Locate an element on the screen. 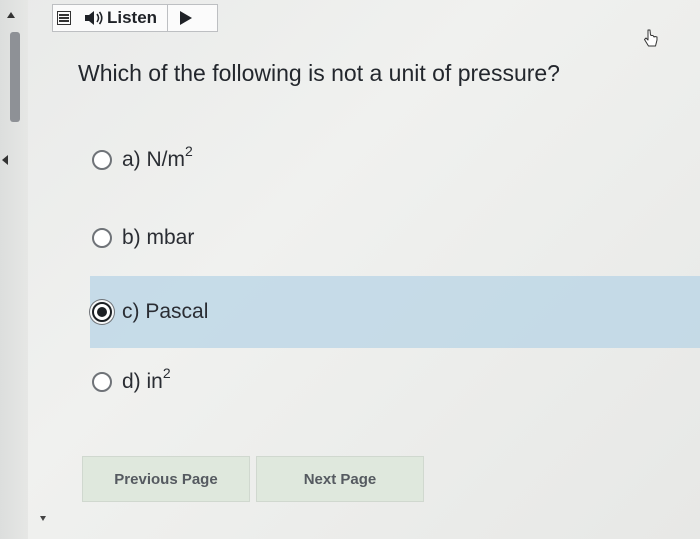 The image size is (700, 539). answer-option-a: a) N/m2 is located at coordinates (395, 160).